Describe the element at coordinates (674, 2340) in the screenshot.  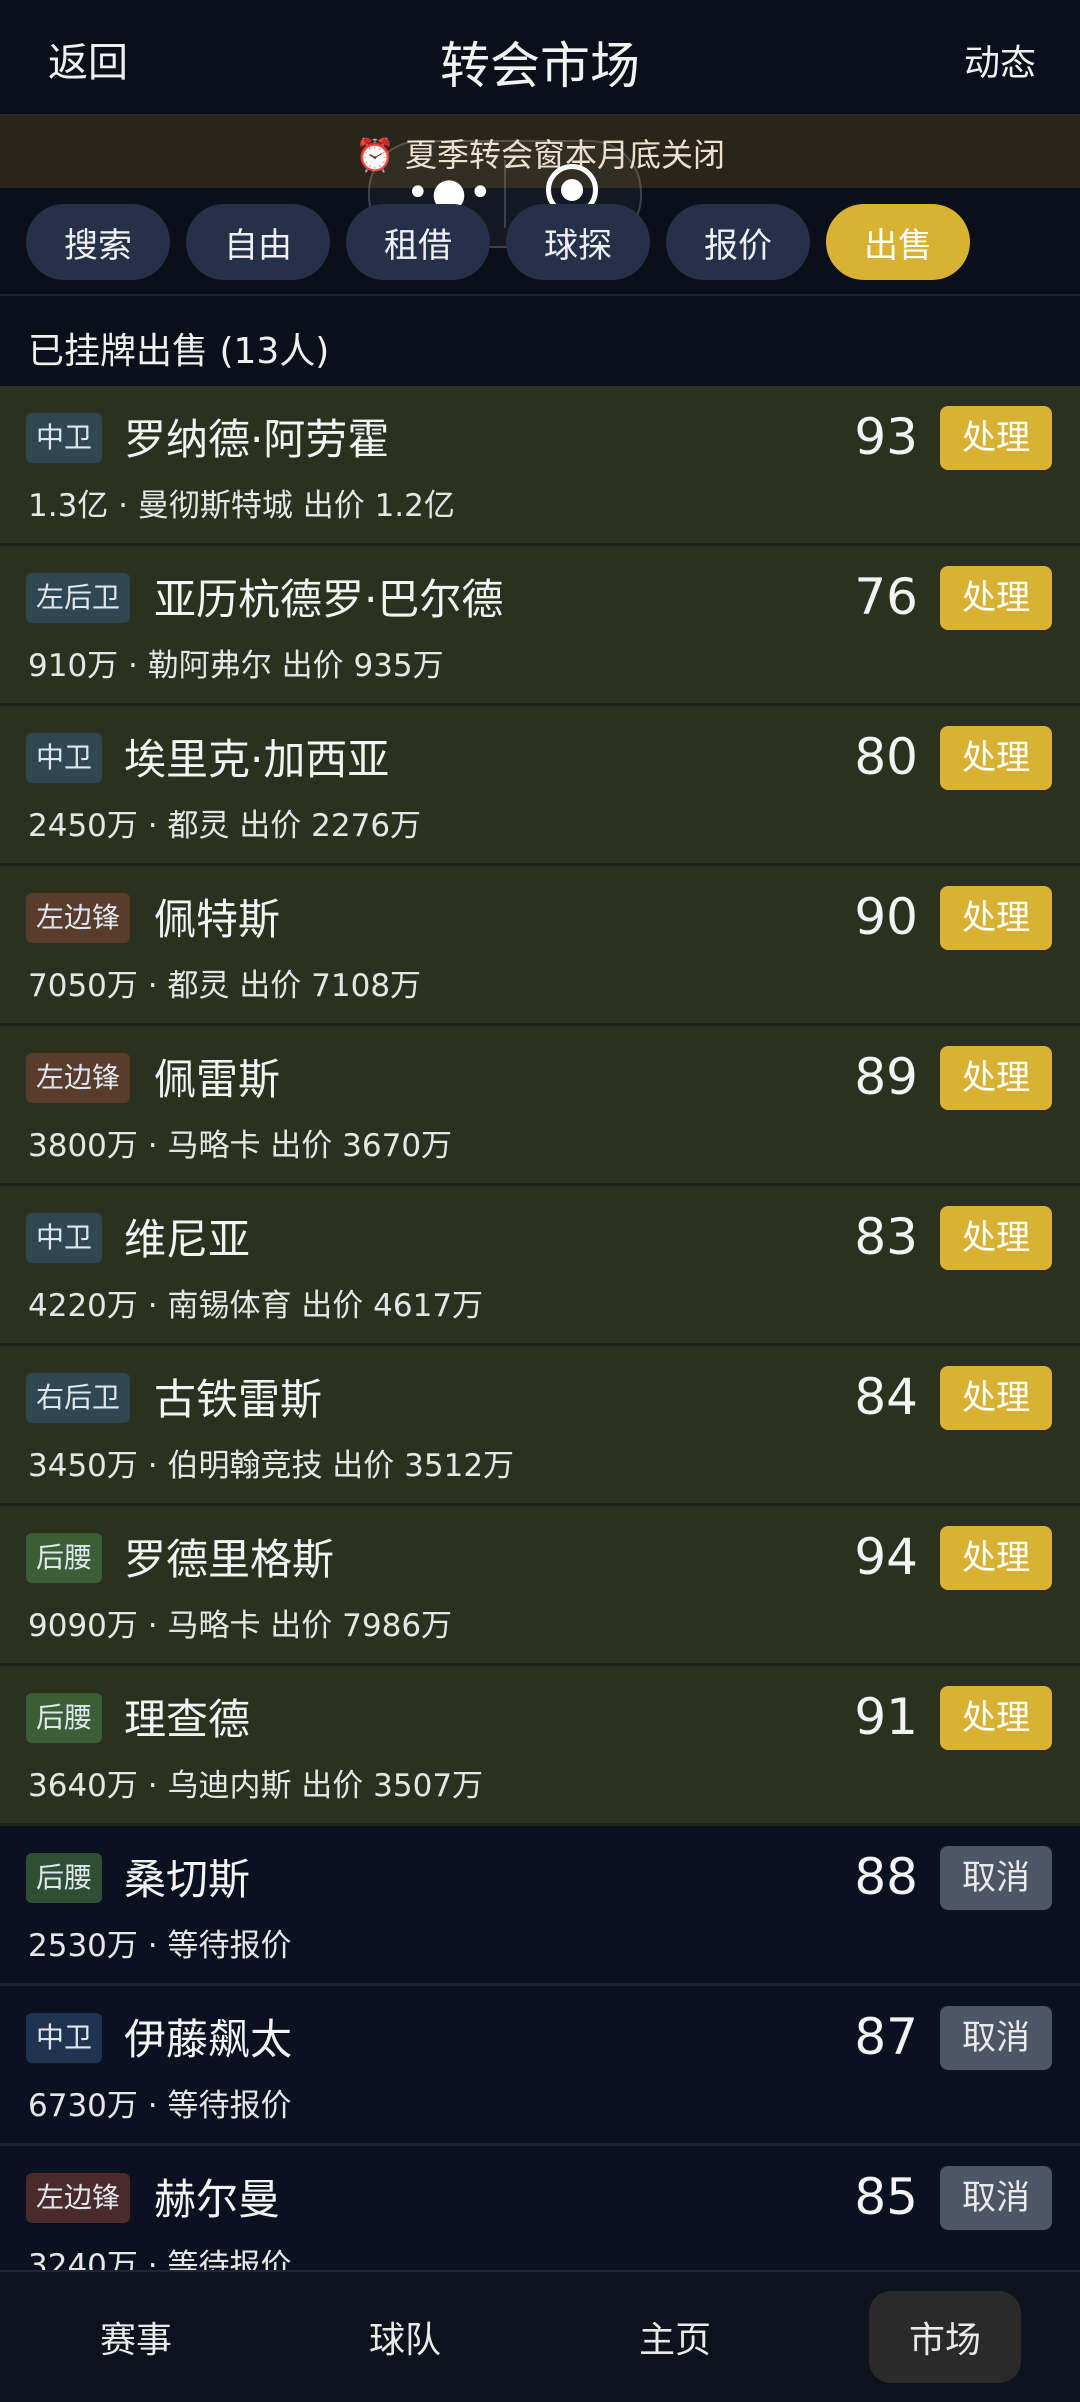
I see `nav-label: 主页` at that location.